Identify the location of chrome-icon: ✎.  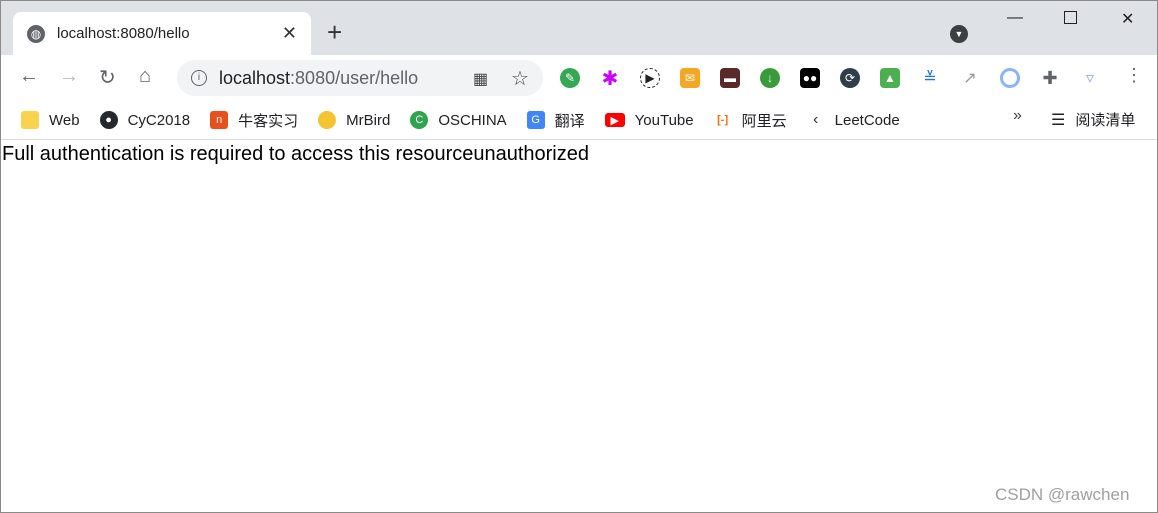
(570, 78).